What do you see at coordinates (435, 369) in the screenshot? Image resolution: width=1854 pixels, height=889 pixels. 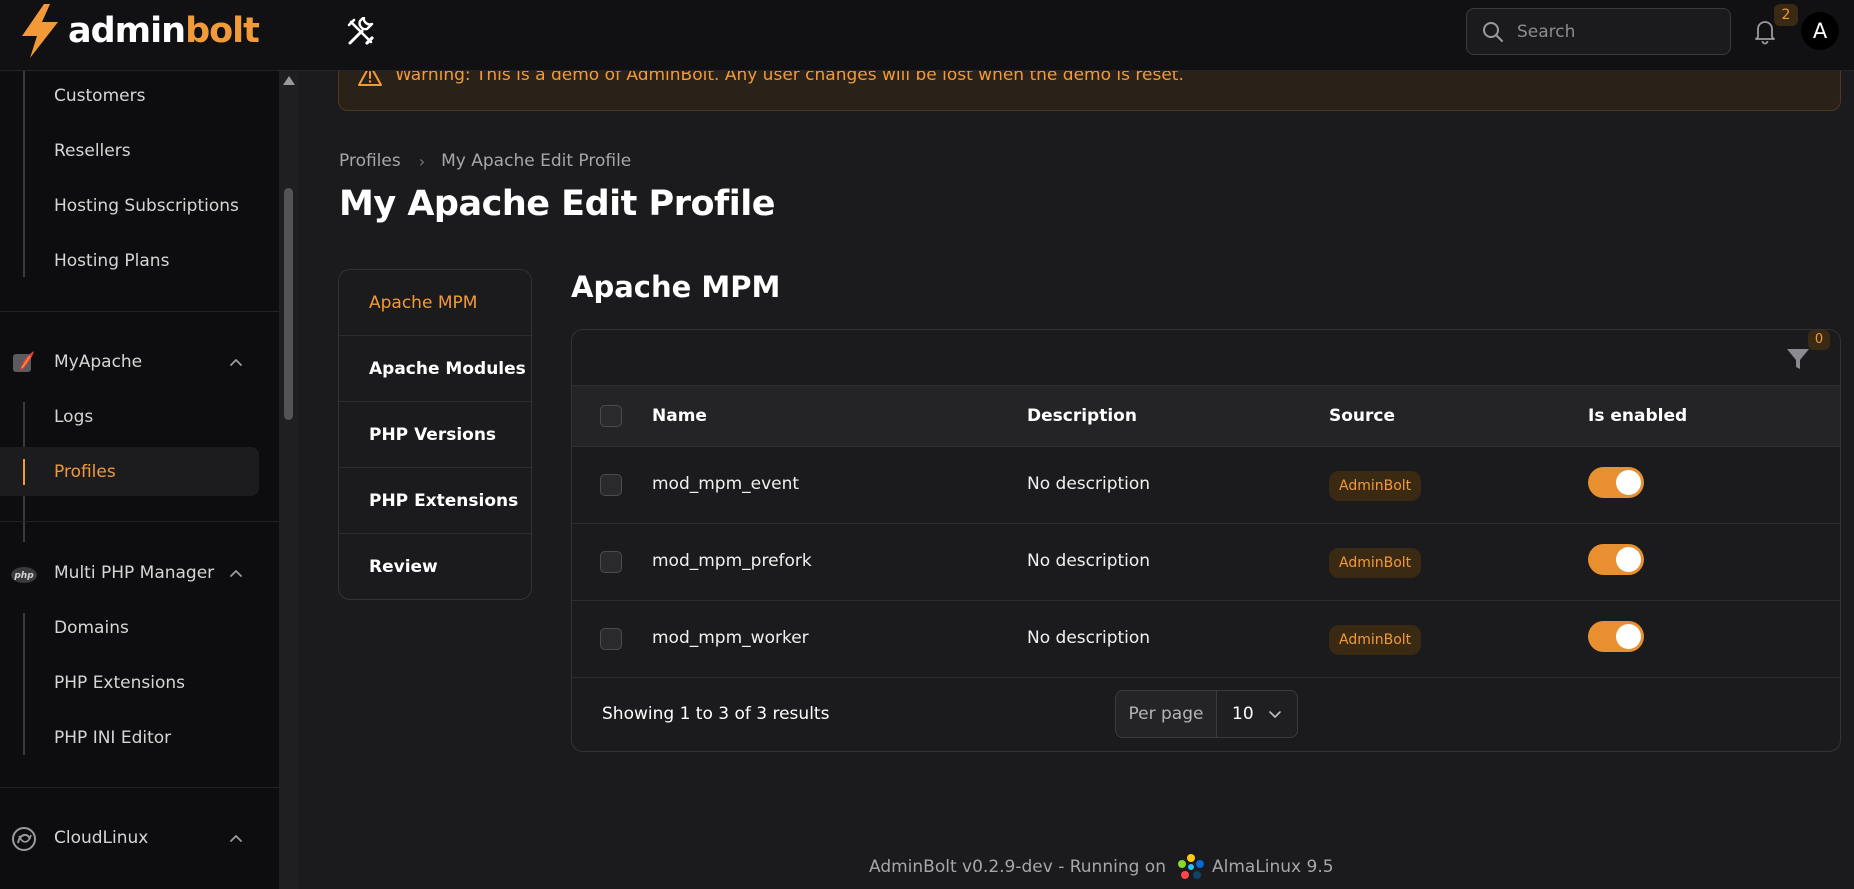 I see `tab-apache-modules: Apache Modules` at bounding box center [435, 369].